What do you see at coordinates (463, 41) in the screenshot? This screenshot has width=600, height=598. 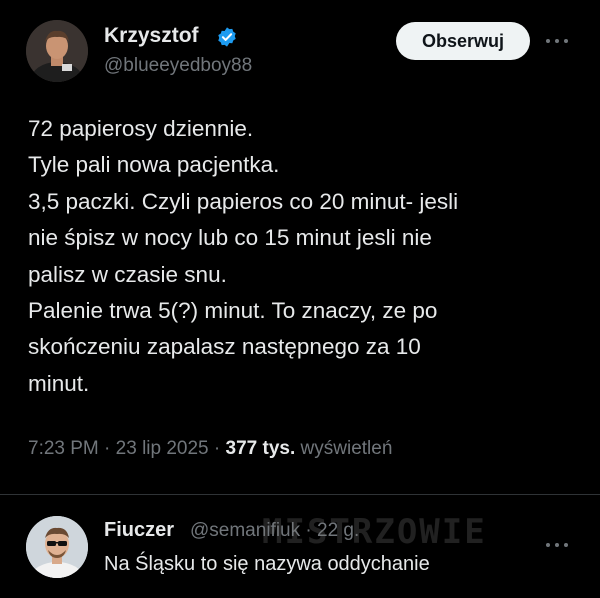 I see `follow-button: Obserwuj` at bounding box center [463, 41].